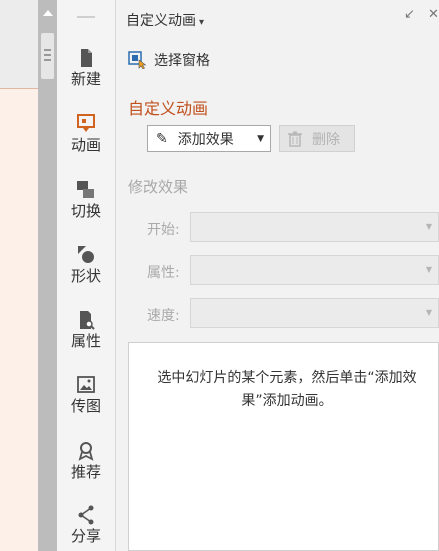 This screenshot has width=439, height=551. Describe the element at coordinates (86, 384) in the screenshot. I see `upload-image-icon` at that location.